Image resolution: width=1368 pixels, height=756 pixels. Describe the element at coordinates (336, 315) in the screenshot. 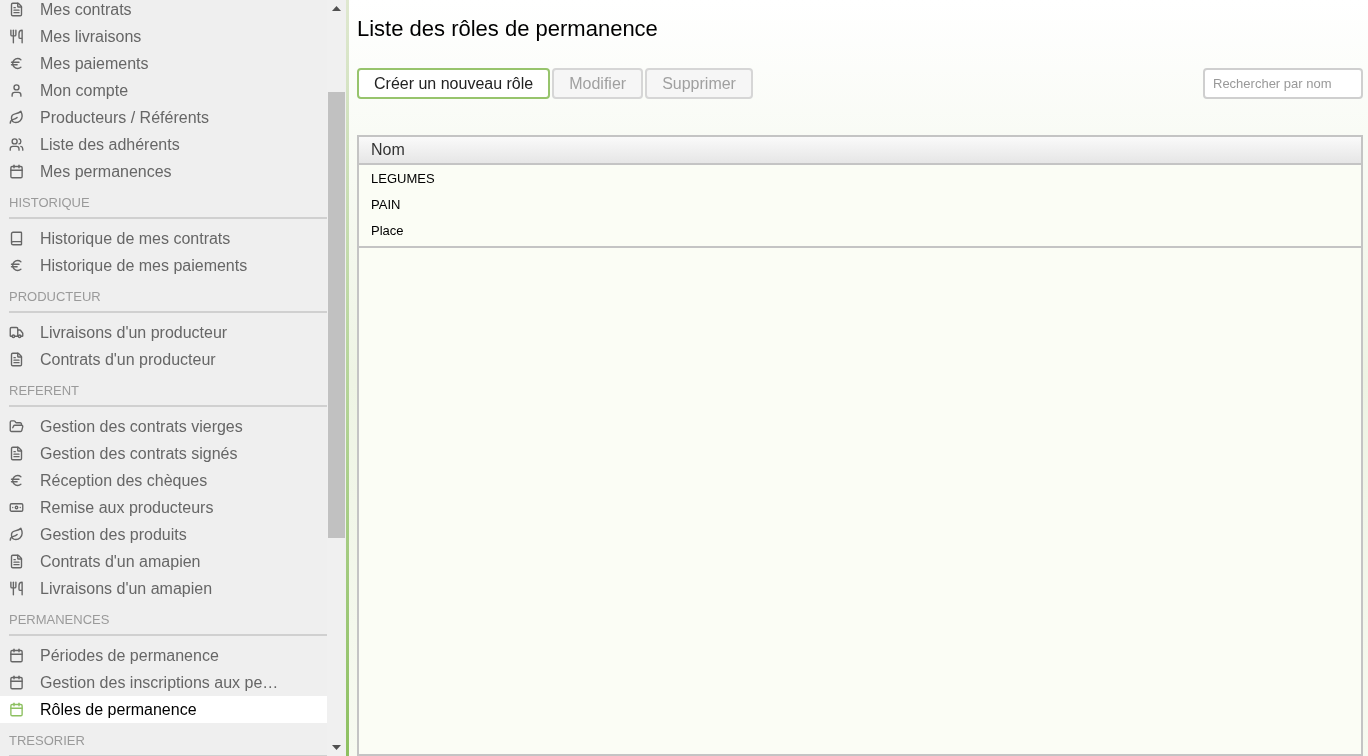

I see `scrollbar-thumb` at that location.